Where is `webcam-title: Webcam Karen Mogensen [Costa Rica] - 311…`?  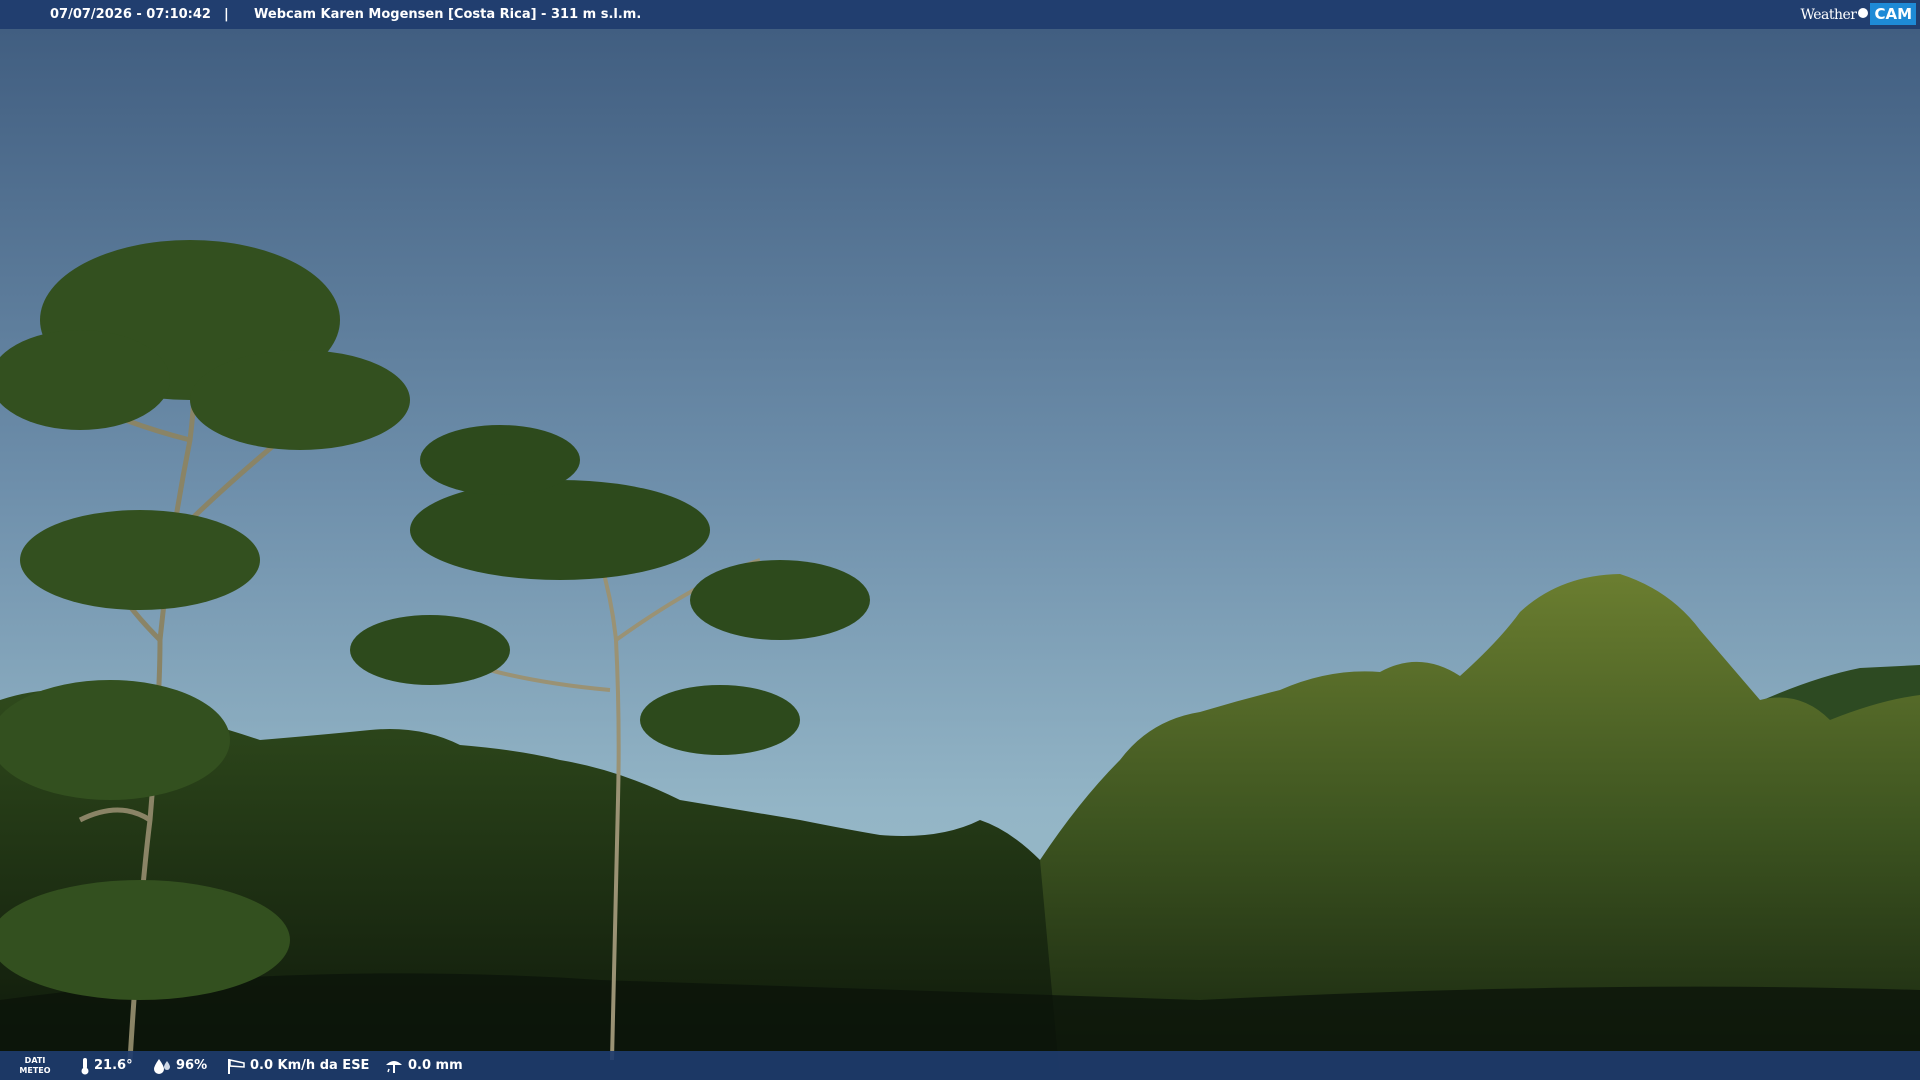 webcam-title: Webcam Karen Mogensen [Costa Rica] - 311… is located at coordinates (448, 14).